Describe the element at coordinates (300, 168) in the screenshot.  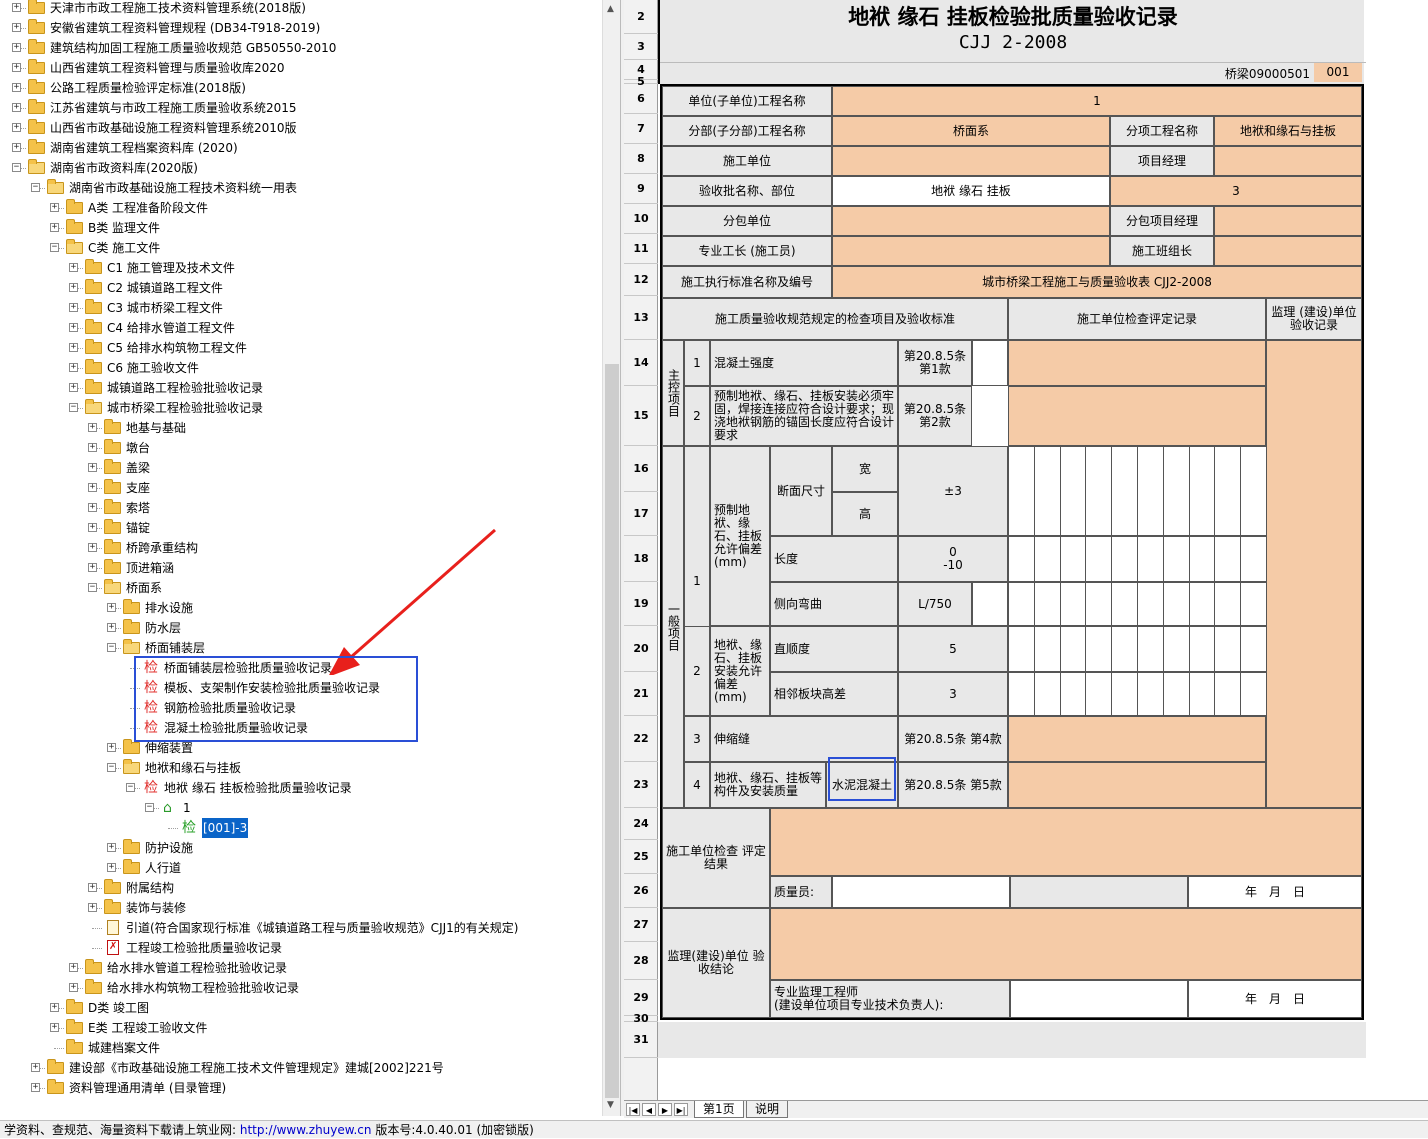
I see `tree-node: − 湖南省市政资料库(2020版)` at that location.